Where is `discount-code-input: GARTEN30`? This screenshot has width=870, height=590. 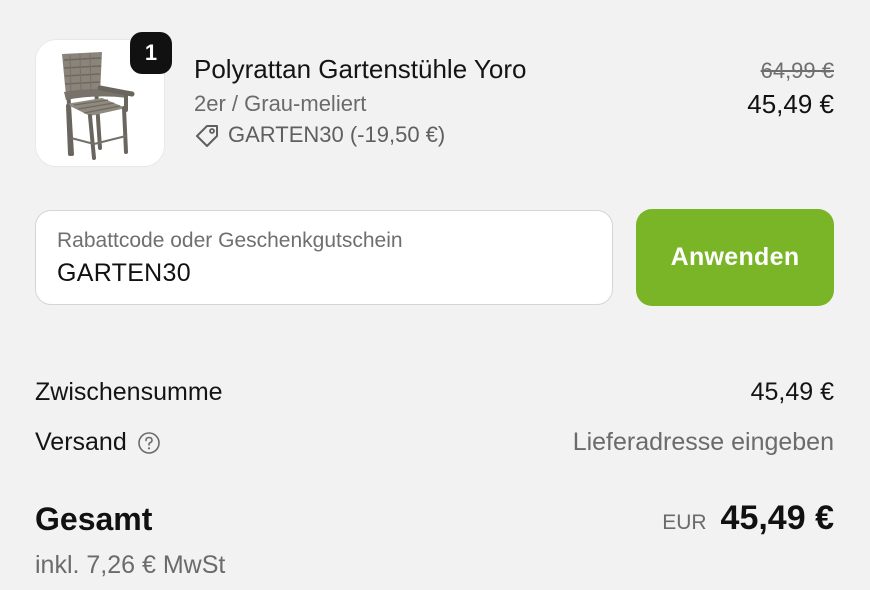
discount-code-input: GARTEN30 is located at coordinates (124, 273).